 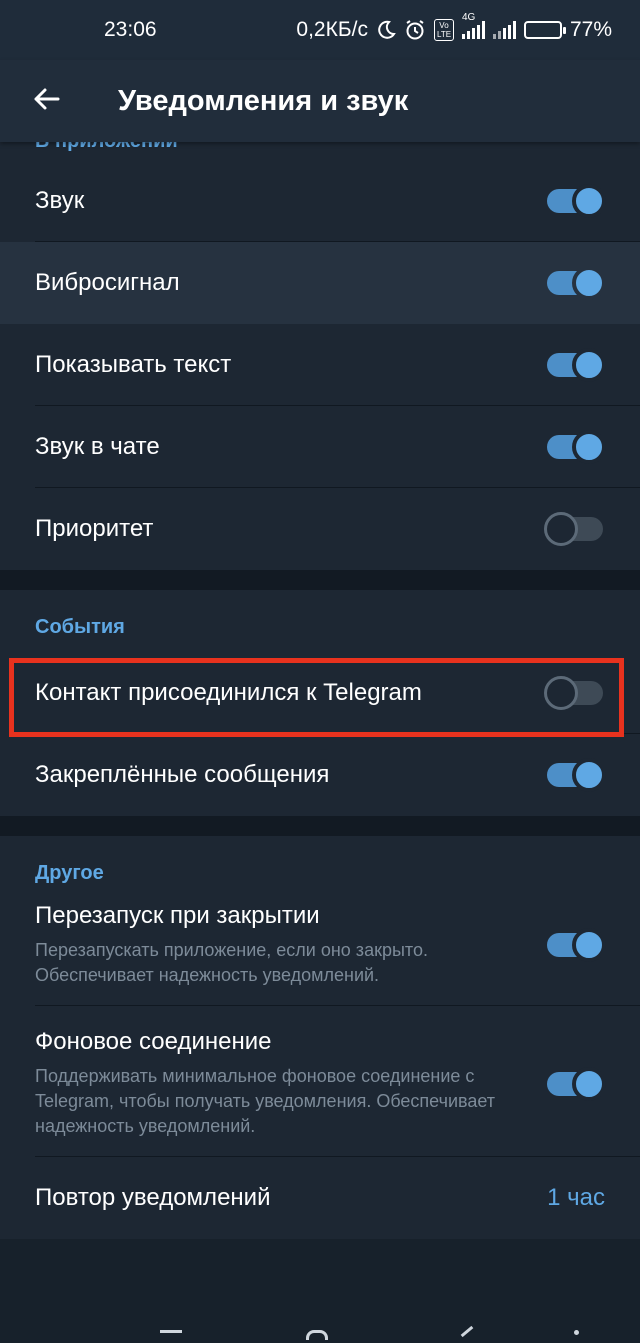 I want to click on back-button, so click(x=46, y=101).